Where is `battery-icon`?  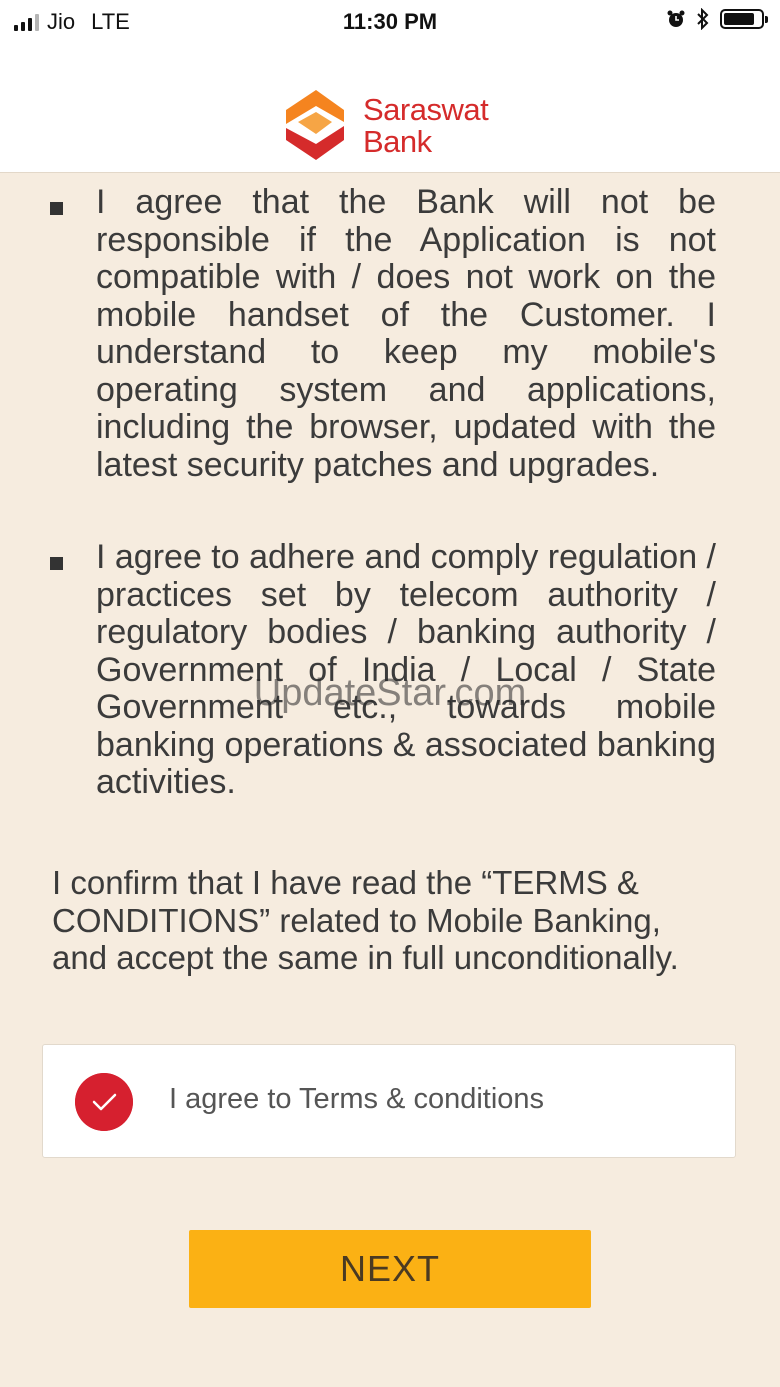
battery-icon is located at coordinates (744, 19).